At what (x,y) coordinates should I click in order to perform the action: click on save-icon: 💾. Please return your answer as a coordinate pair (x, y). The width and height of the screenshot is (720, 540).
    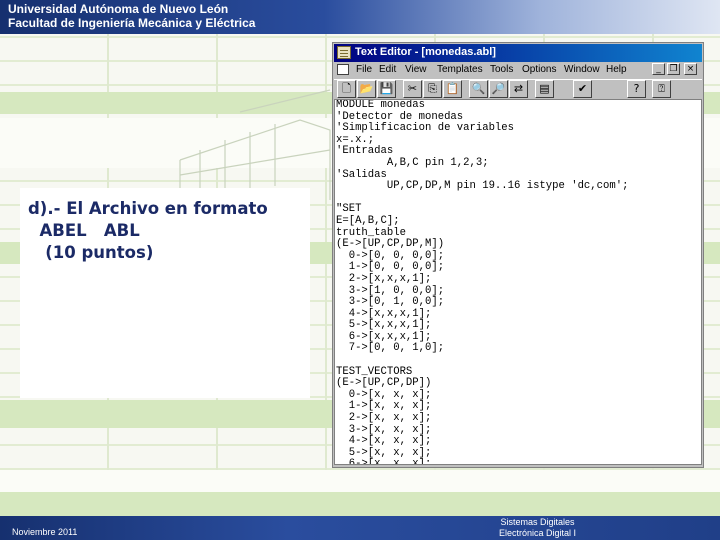
    Looking at the image, I should click on (386, 89).